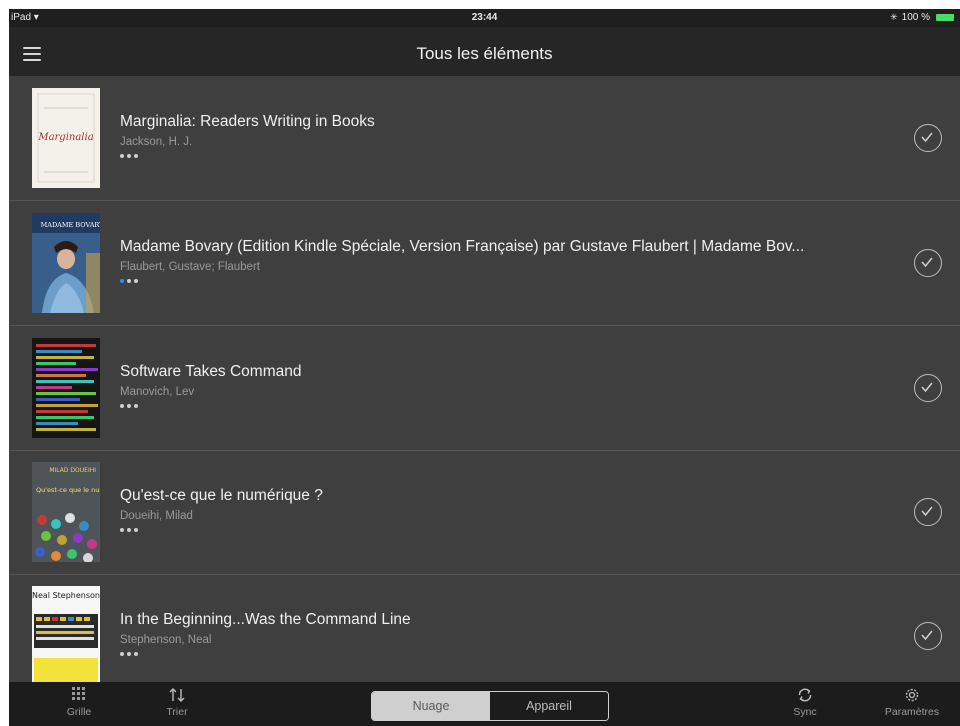 This screenshot has height=726, width=960. I want to click on book-author: Stephenson, Neal, so click(166, 640).